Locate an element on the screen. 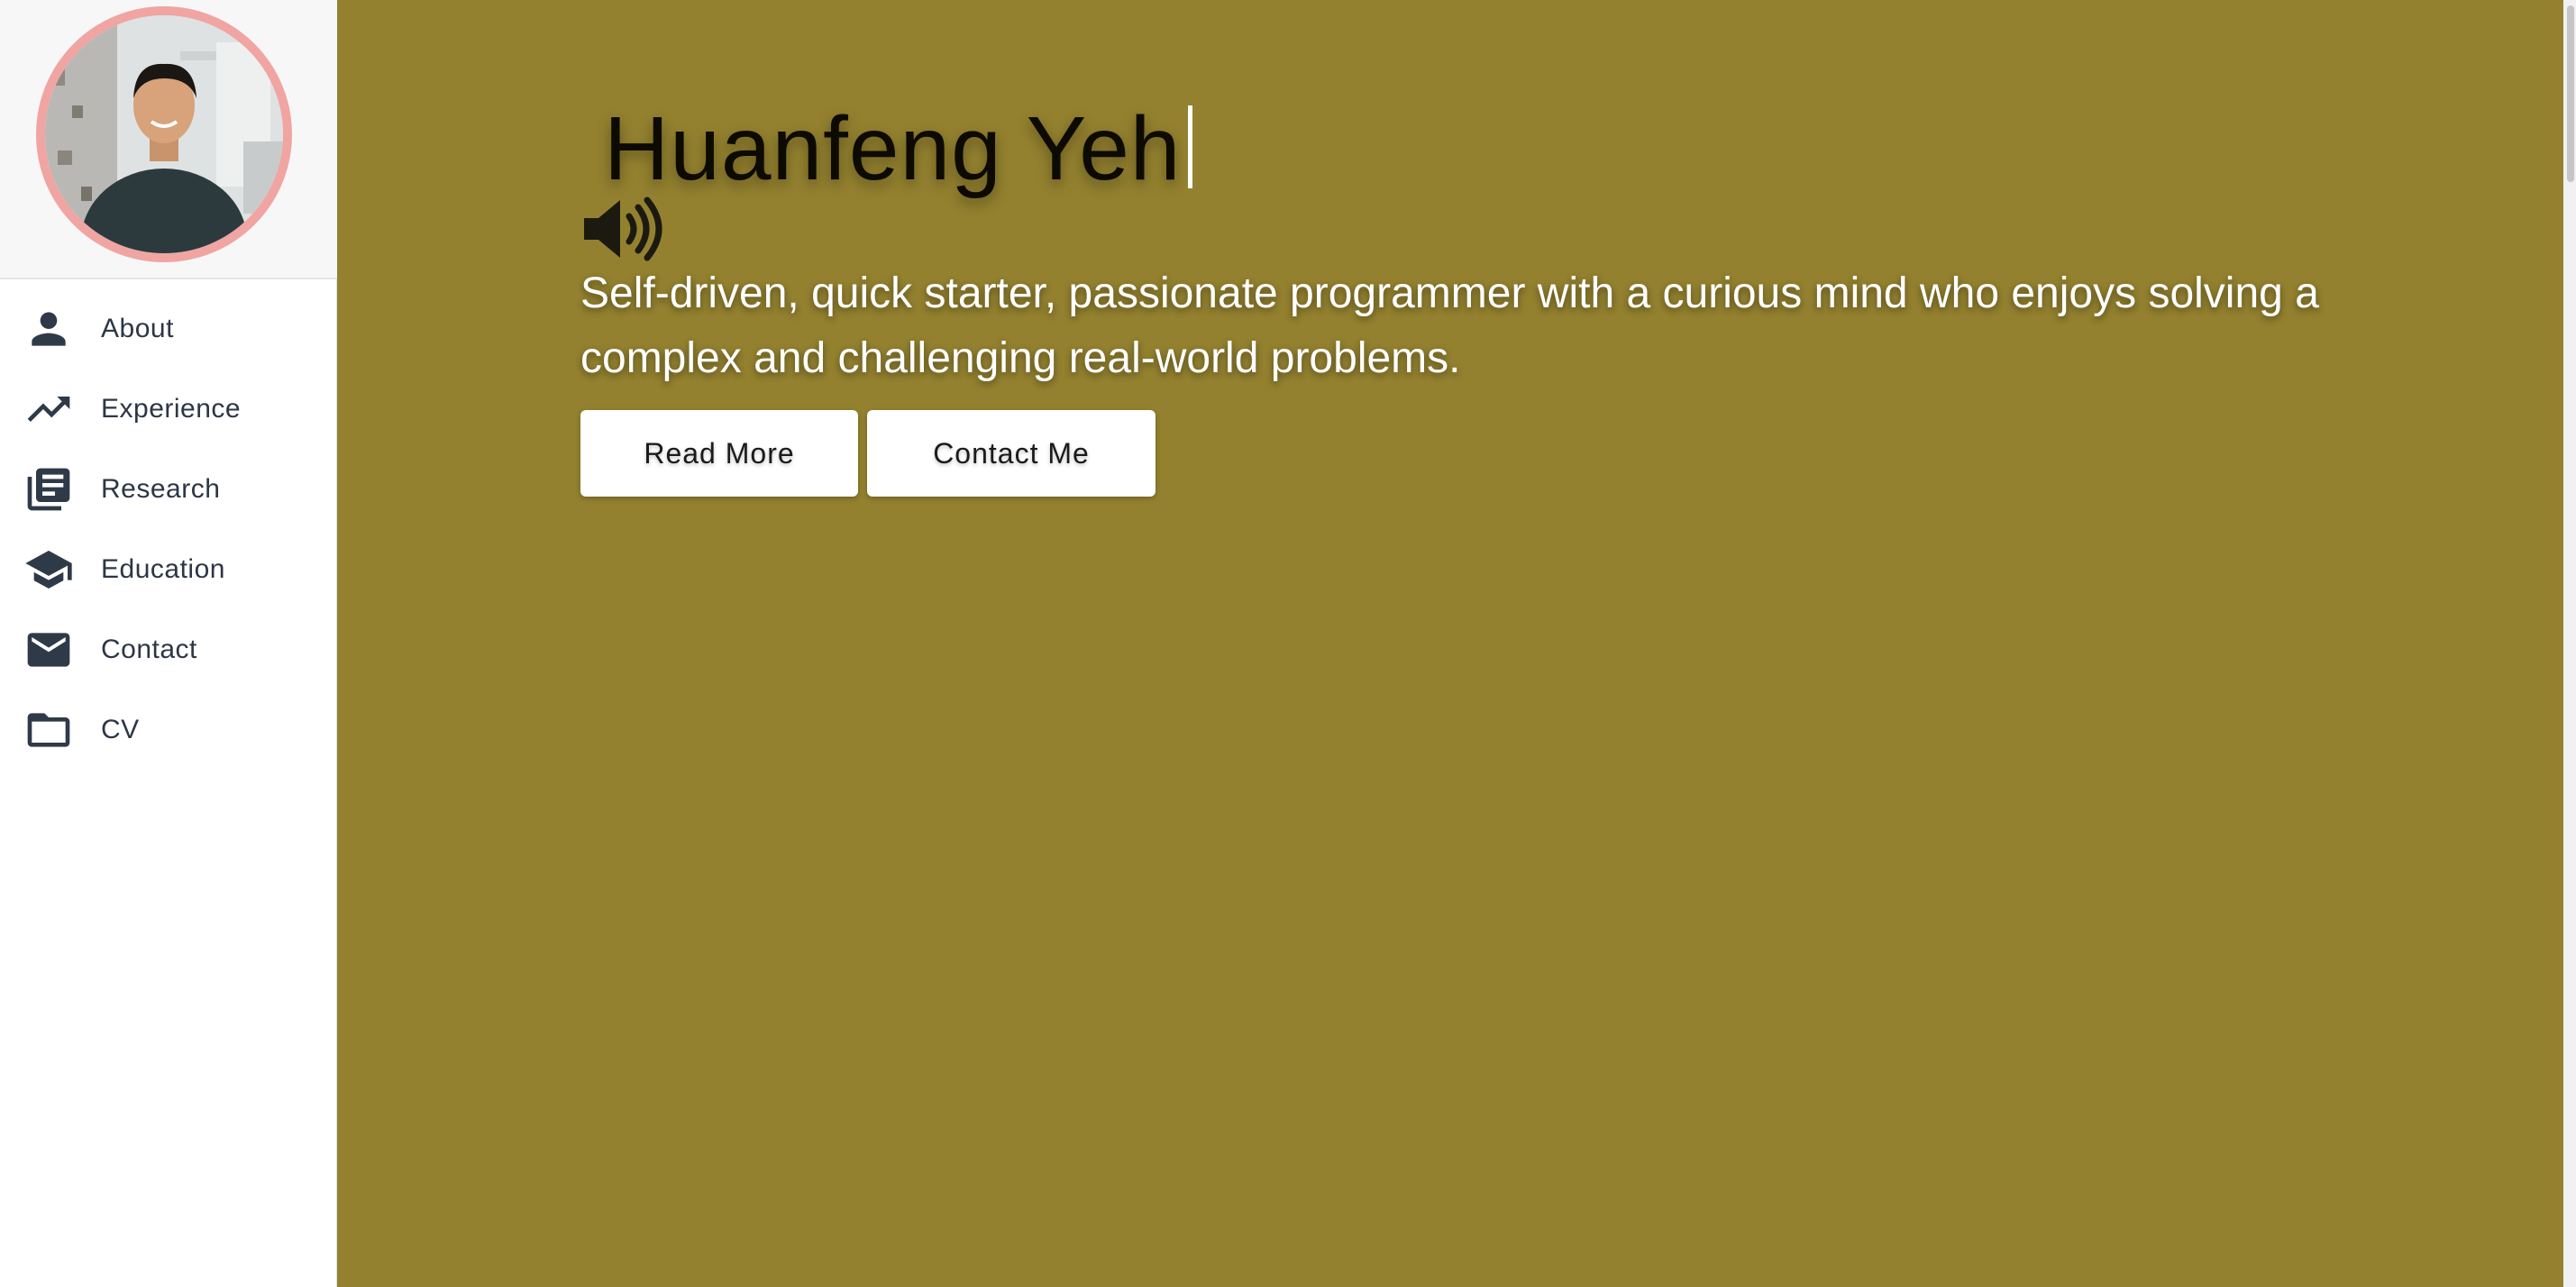 Image resolution: width=2576 pixels, height=1287 pixels. mail-icon is located at coordinates (48, 650).